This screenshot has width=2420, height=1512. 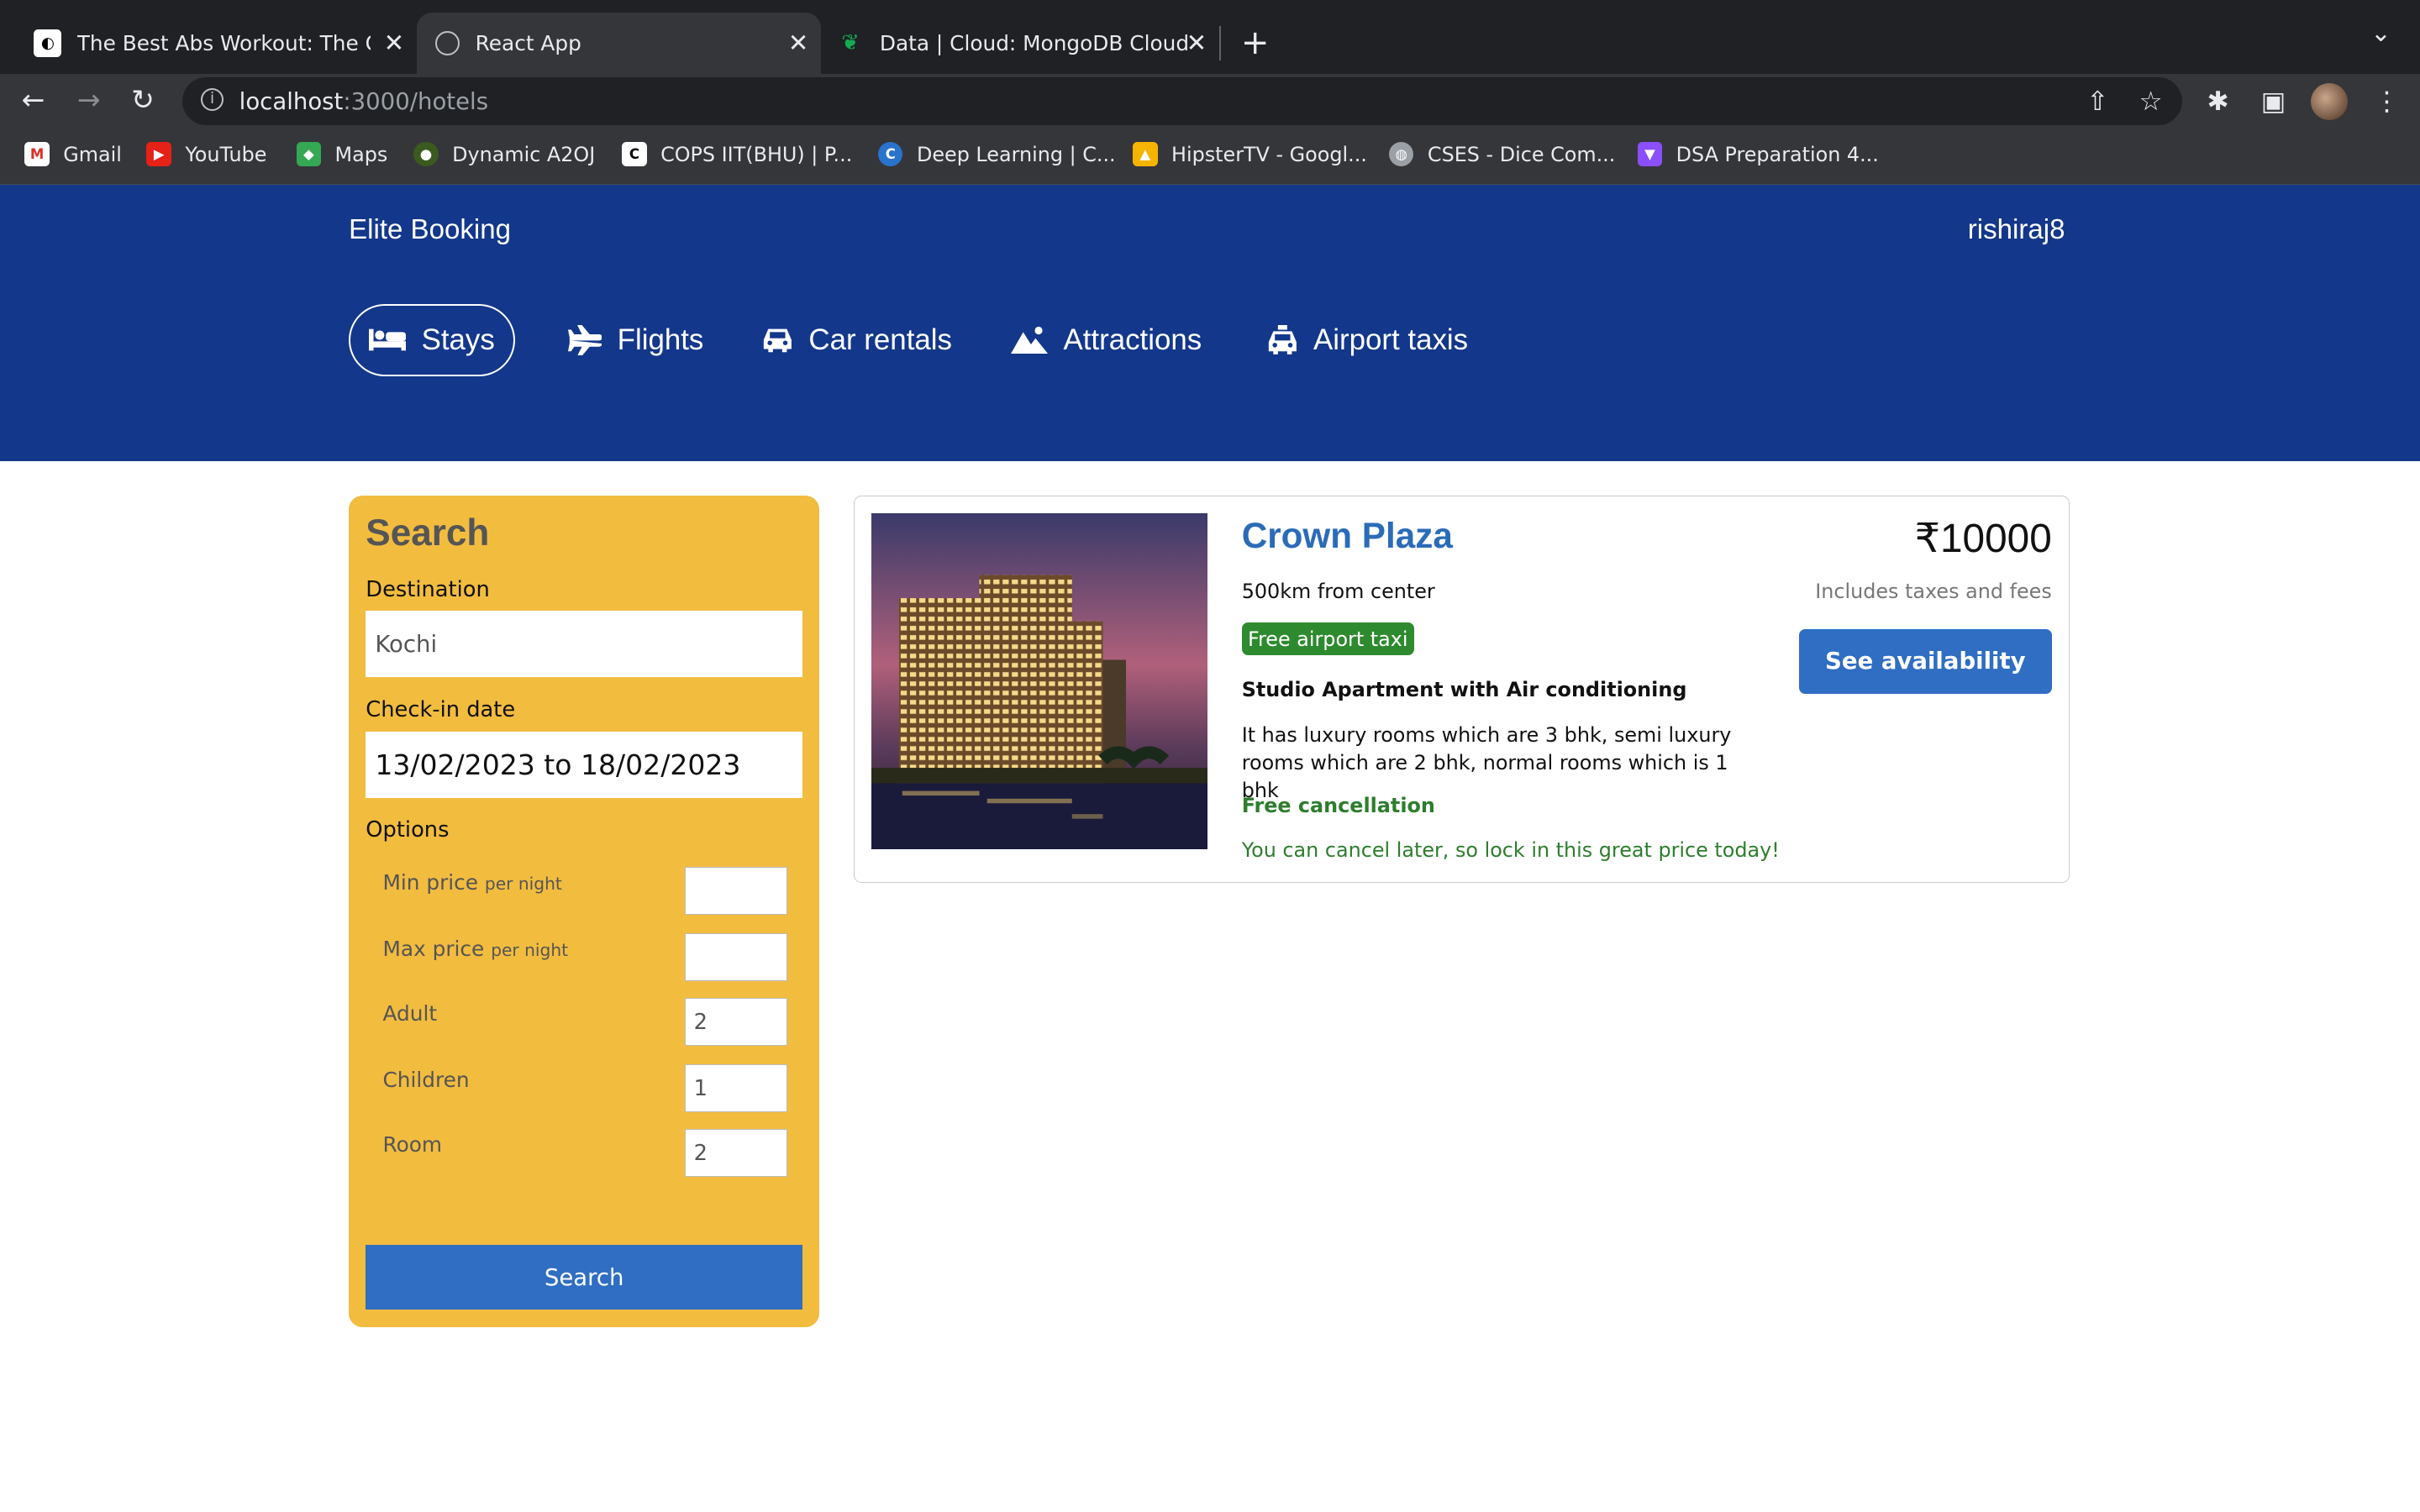 What do you see at coordinates (585, 957) in the screenshot?
I see `option-max-price: Max price per night` at bounding box center [585, 957].